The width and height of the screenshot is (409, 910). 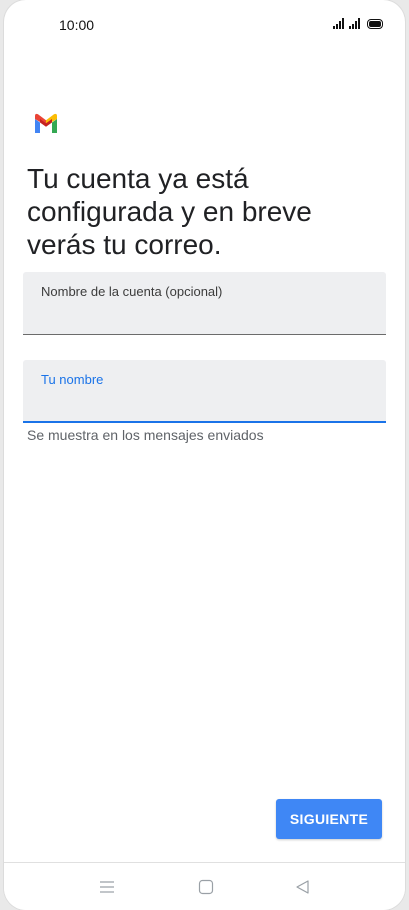 I want to click on home-icon, so click(x=206, y=887).